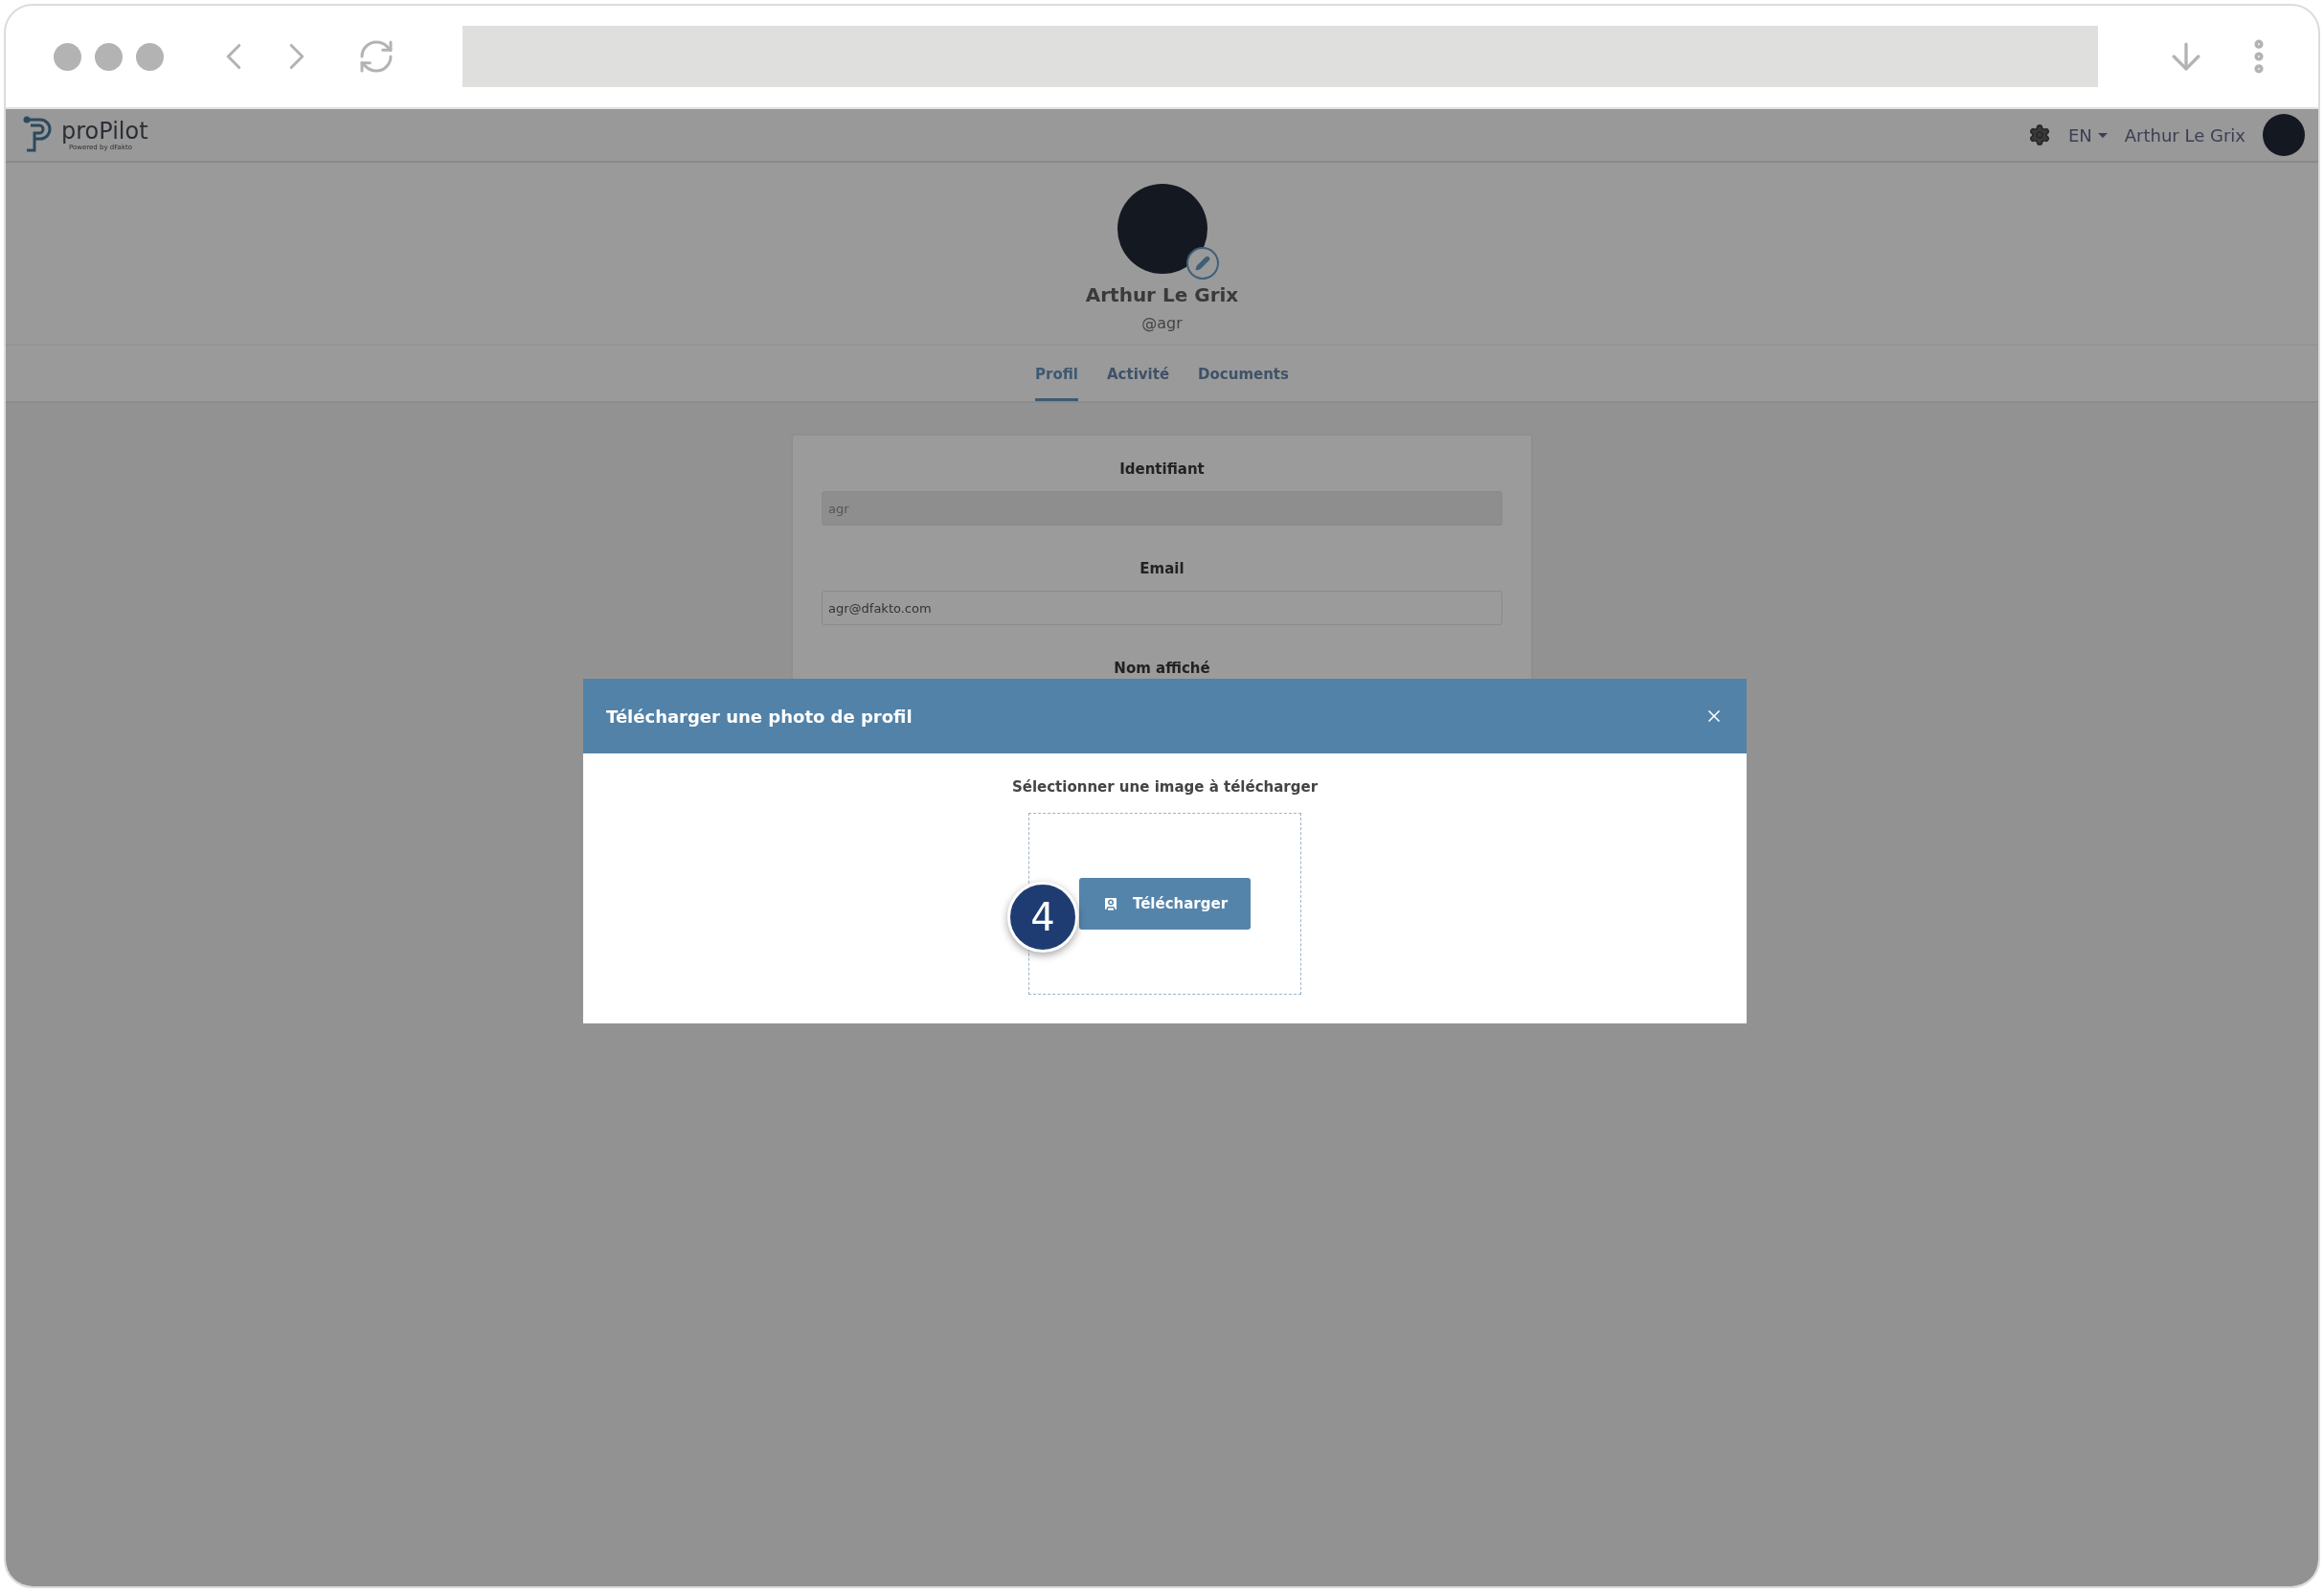  What do you see at coordinates (1162, 668) in the screenshot?
I see `field-label: Nom affiché` at bounding box center [1162, 668].